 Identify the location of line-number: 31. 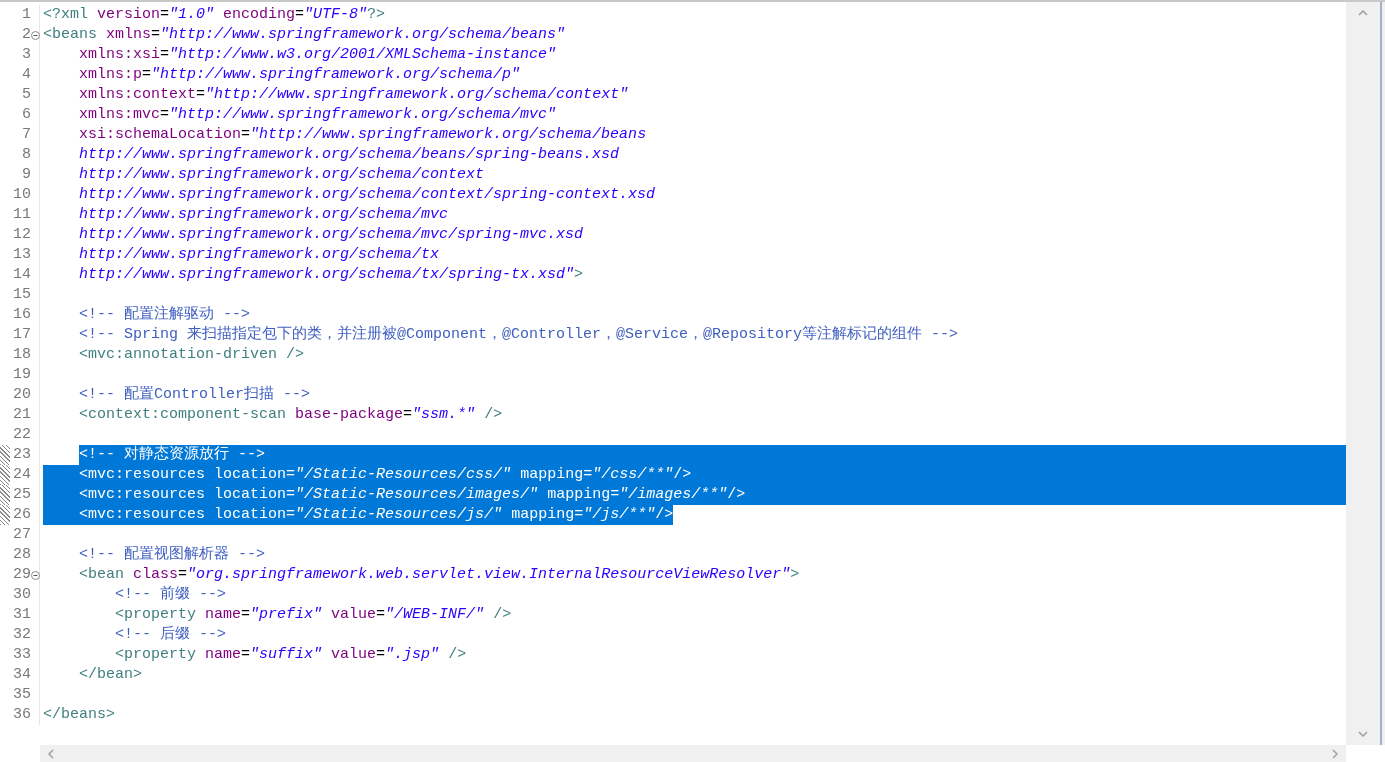
(21, 615).